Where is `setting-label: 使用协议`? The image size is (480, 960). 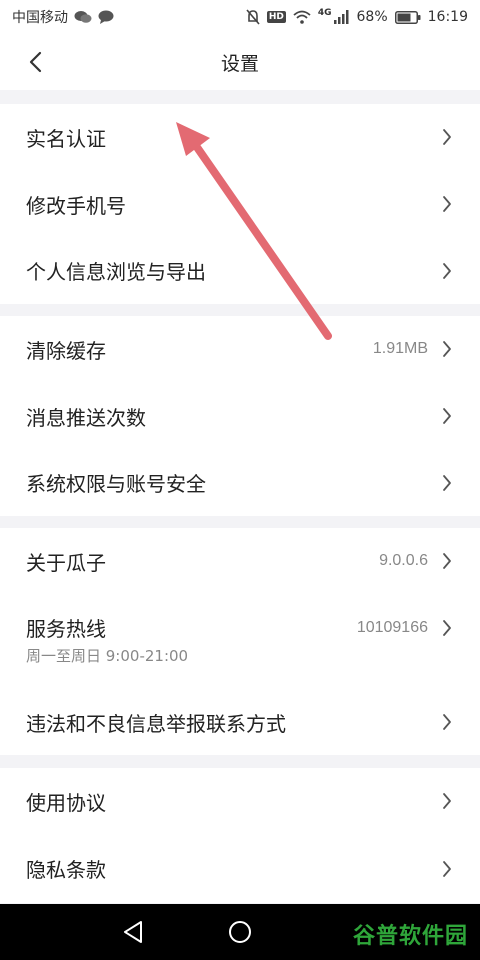
setting-label: 使用协议 is located at coordinates (66, 802).